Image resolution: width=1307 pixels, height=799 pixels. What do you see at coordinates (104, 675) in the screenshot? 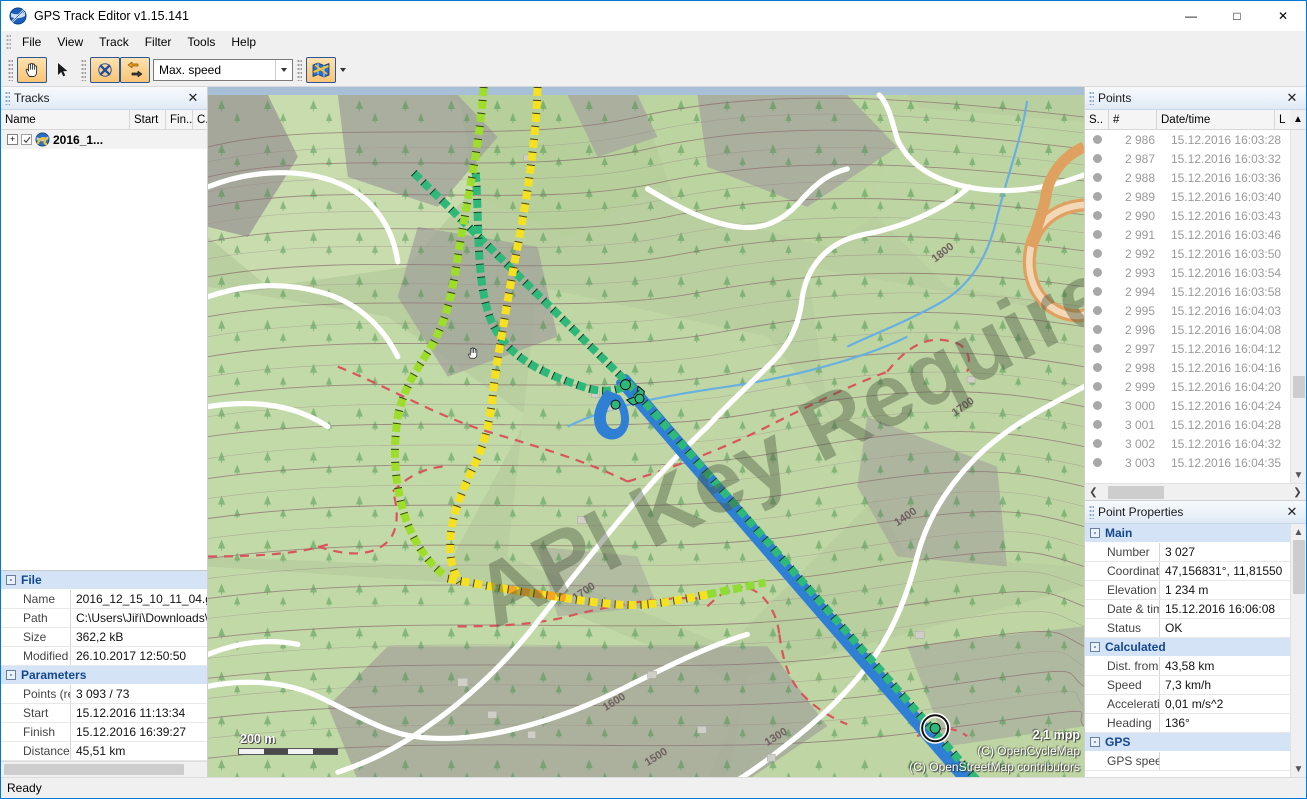
I see `file-properties-group-parameters: - Parameters` at bounding box center [104, 675].